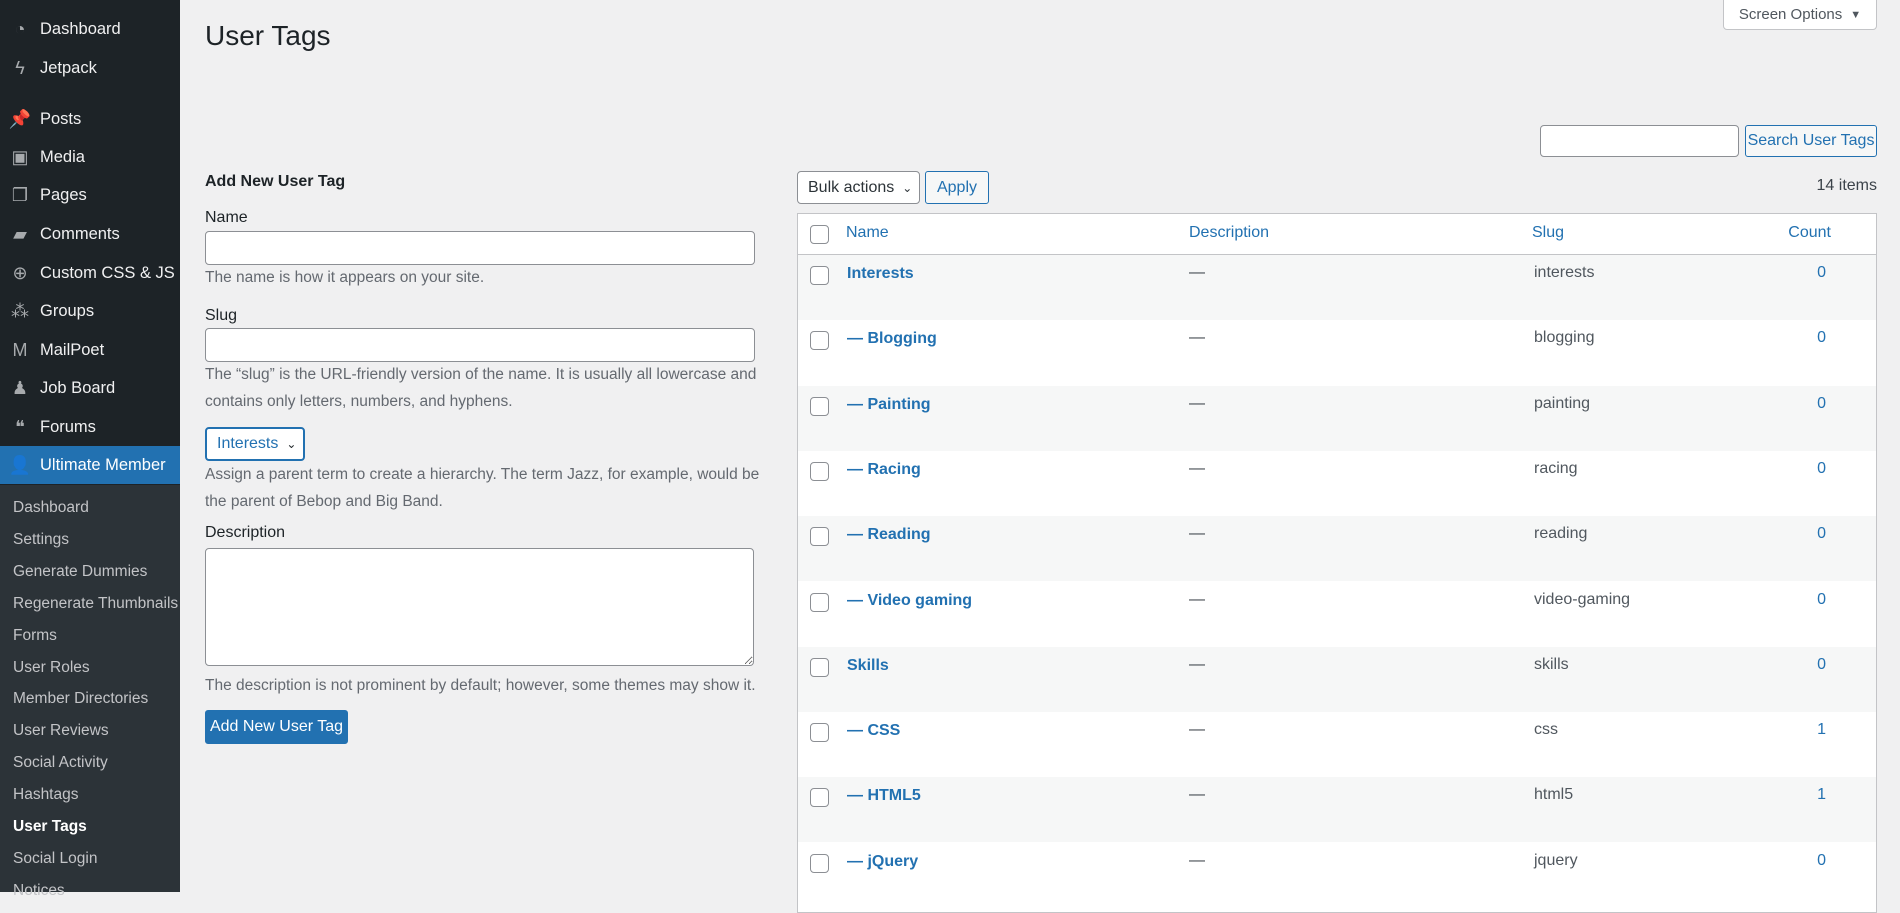 This screenshot has height=913, width=1900. I want to click on tag-slug: blogging, so click(1564, 338).